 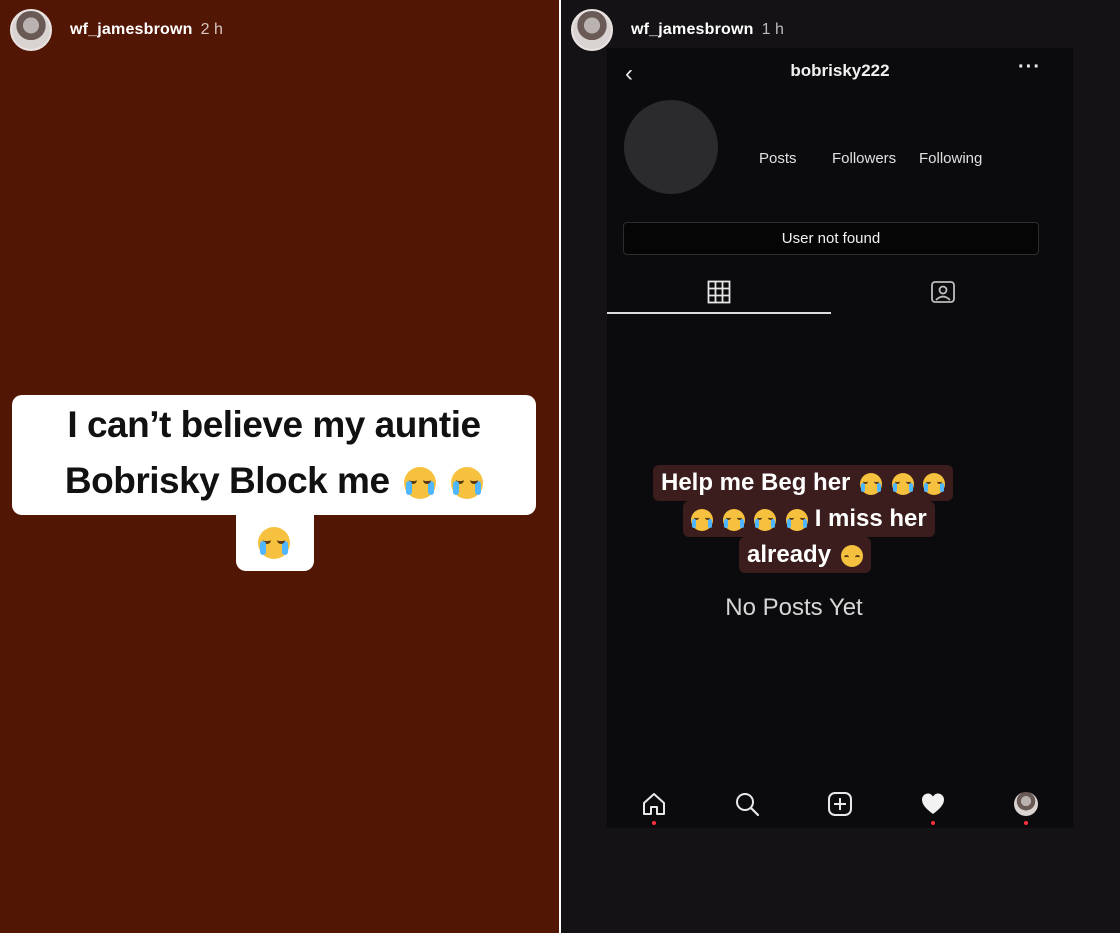 I want to click on nav-search, so click(x=747, y=804).